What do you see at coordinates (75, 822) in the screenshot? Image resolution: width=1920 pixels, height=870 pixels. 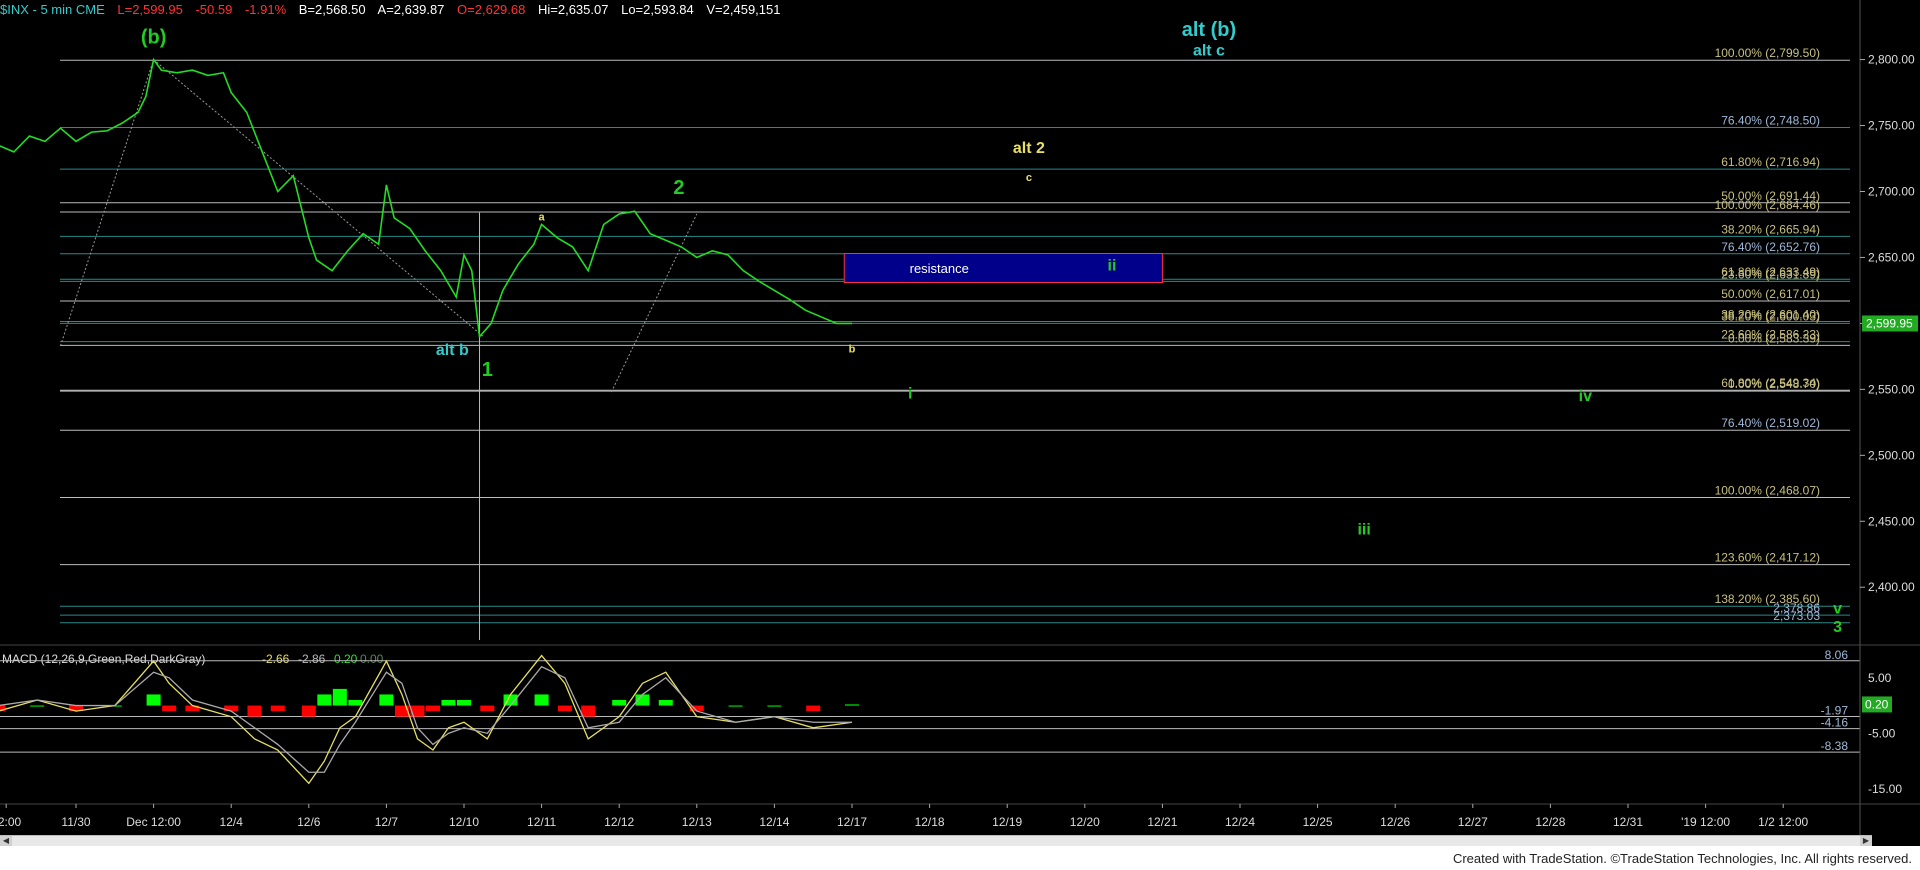 I see `x-tick-label: 11/30` at bounding box center [75, 822].